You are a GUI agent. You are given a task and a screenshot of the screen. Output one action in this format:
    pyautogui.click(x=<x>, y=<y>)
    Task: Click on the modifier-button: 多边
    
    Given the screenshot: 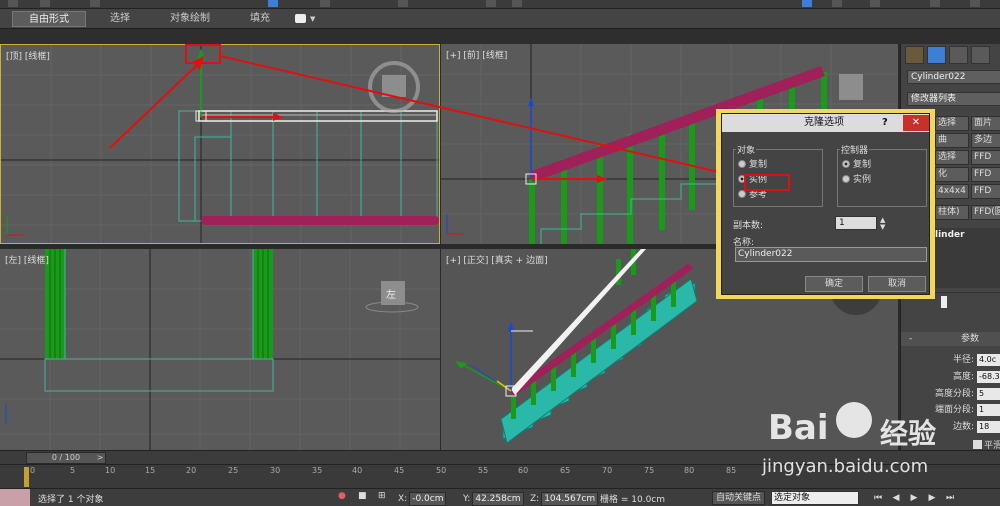 What is the action you would take?
    pyautogui.click(x=985, y=140)
    